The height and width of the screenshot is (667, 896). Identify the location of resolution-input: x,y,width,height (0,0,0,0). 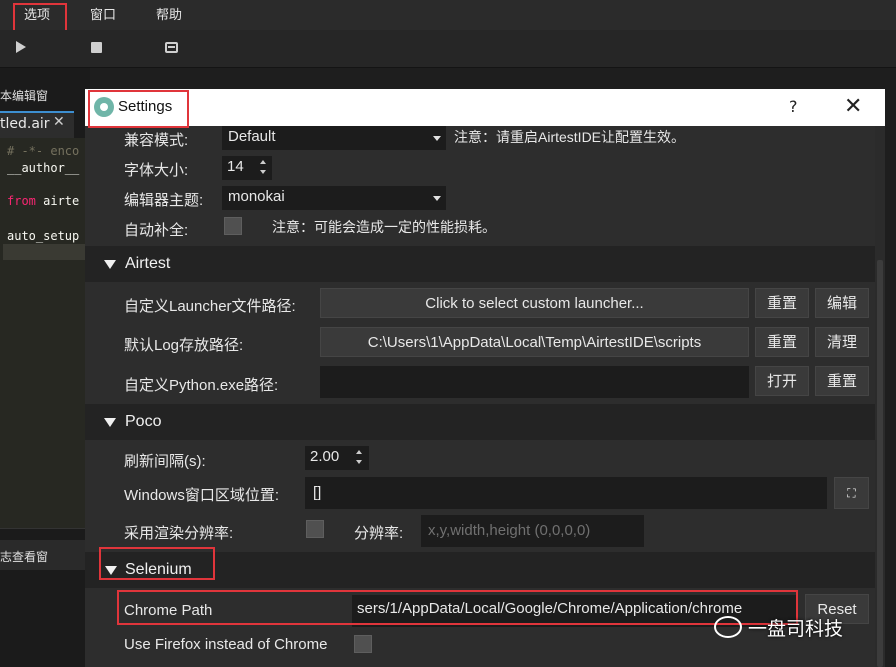
(532, 531).